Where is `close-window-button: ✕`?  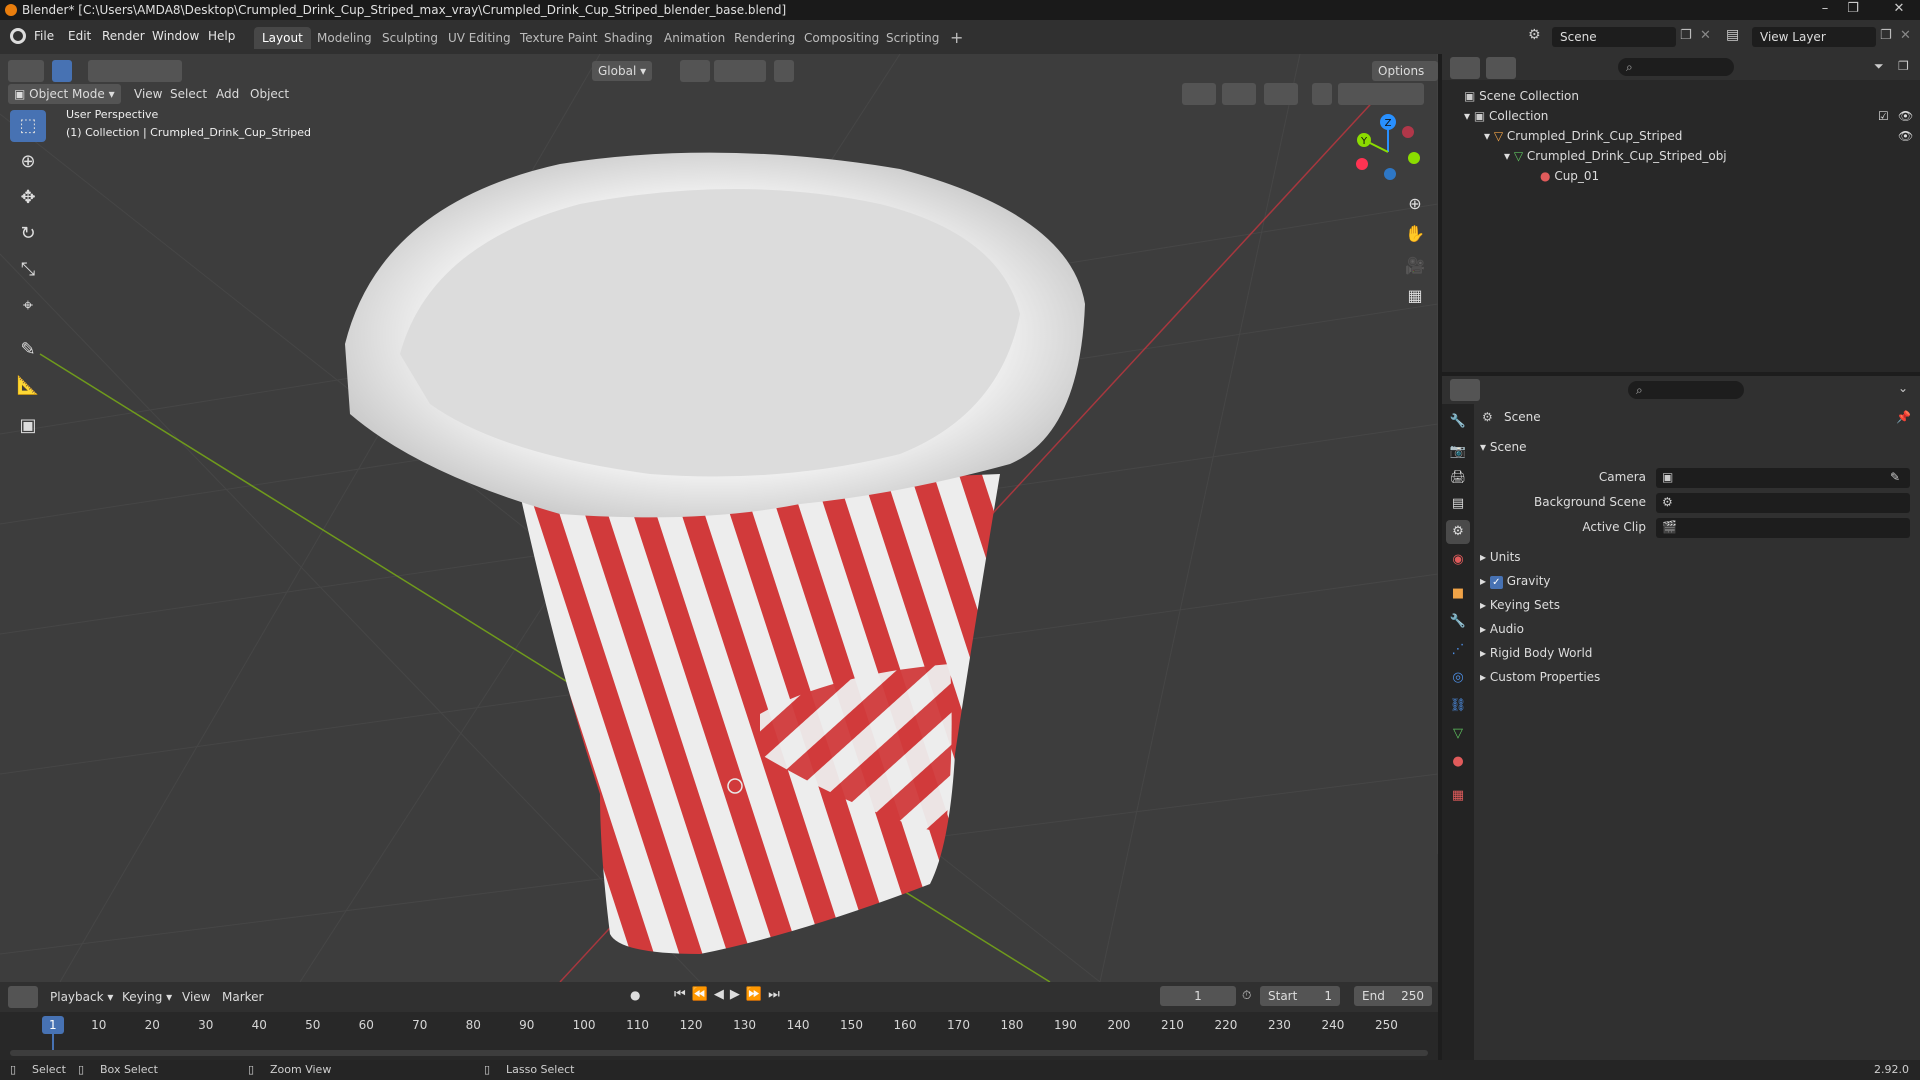 close-window-button: ✕ is located at coordinates (1899, 10).